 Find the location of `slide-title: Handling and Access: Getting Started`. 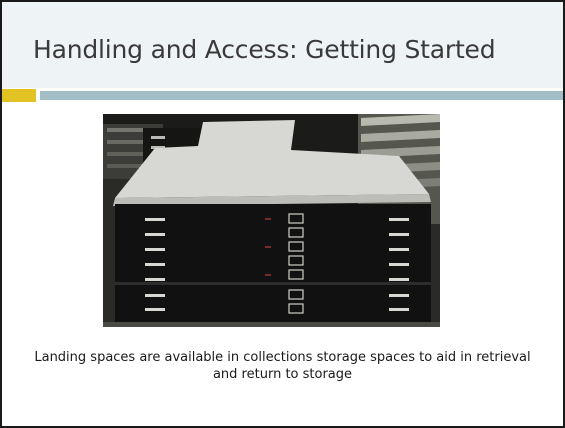

slide-title: Handling and Access: Getting Started is located at coordinates (264, 49).